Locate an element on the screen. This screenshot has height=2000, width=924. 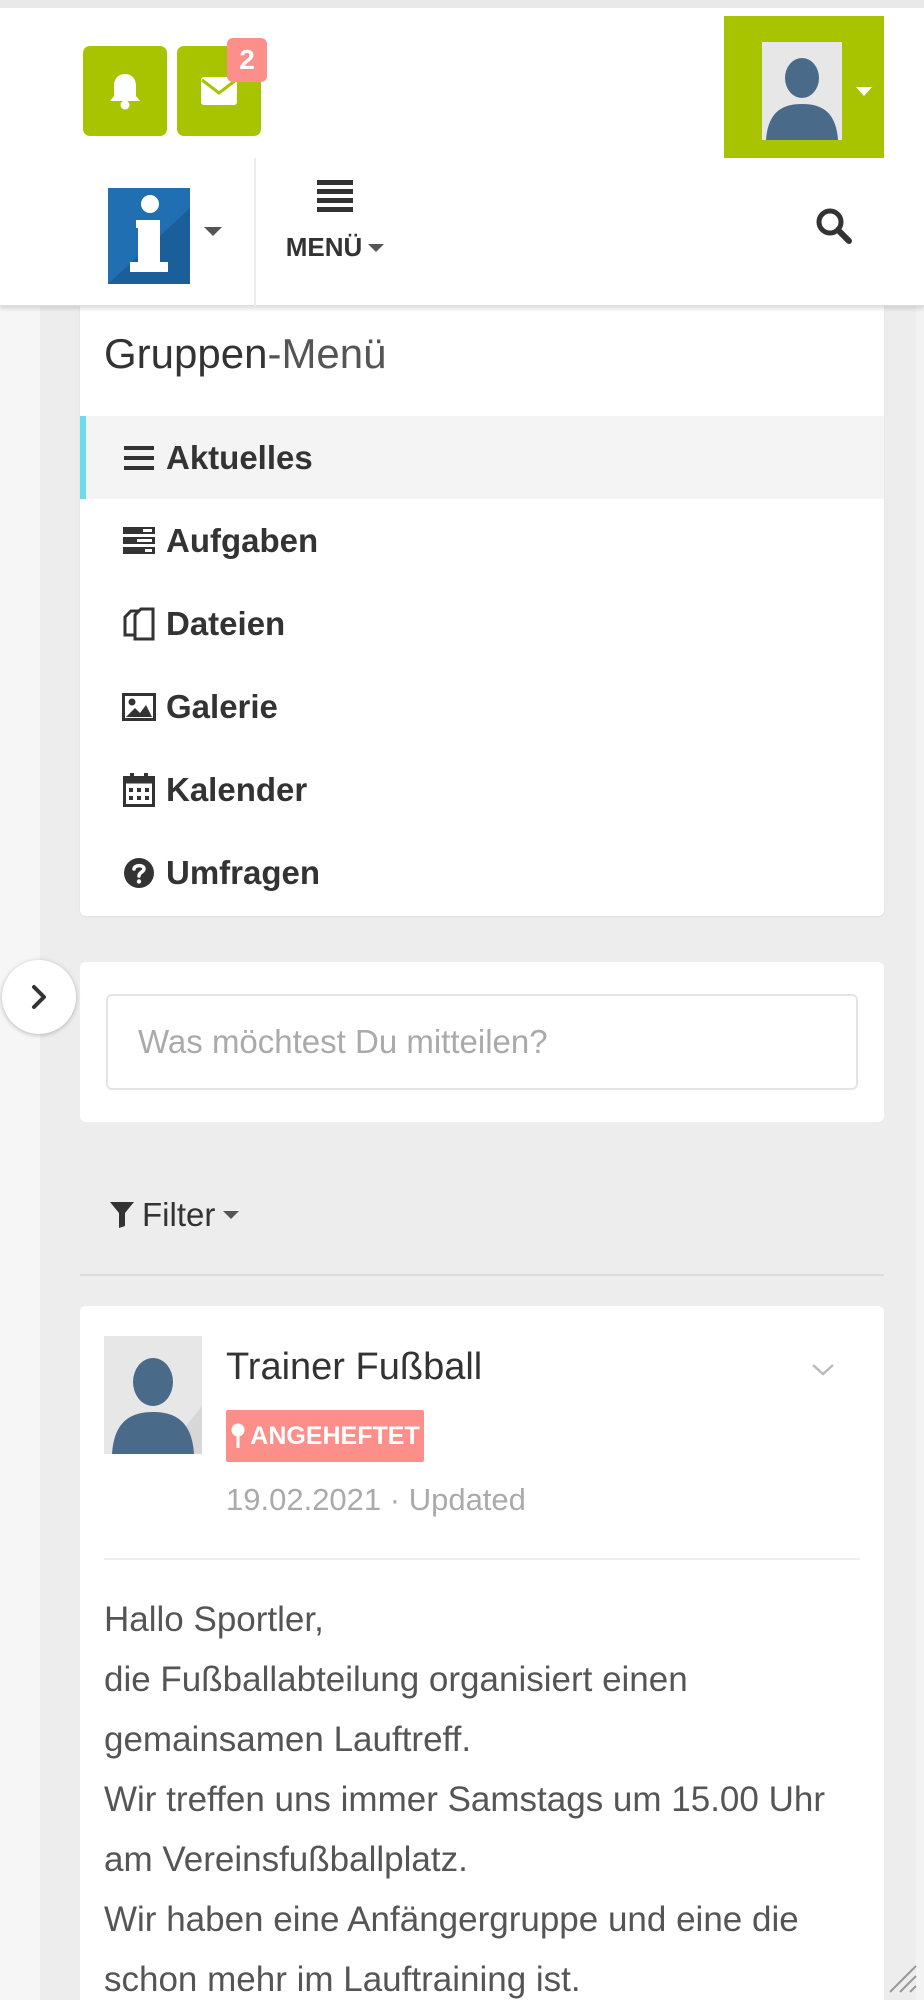
logo-caret-icon is located at coordinates (213, 231).